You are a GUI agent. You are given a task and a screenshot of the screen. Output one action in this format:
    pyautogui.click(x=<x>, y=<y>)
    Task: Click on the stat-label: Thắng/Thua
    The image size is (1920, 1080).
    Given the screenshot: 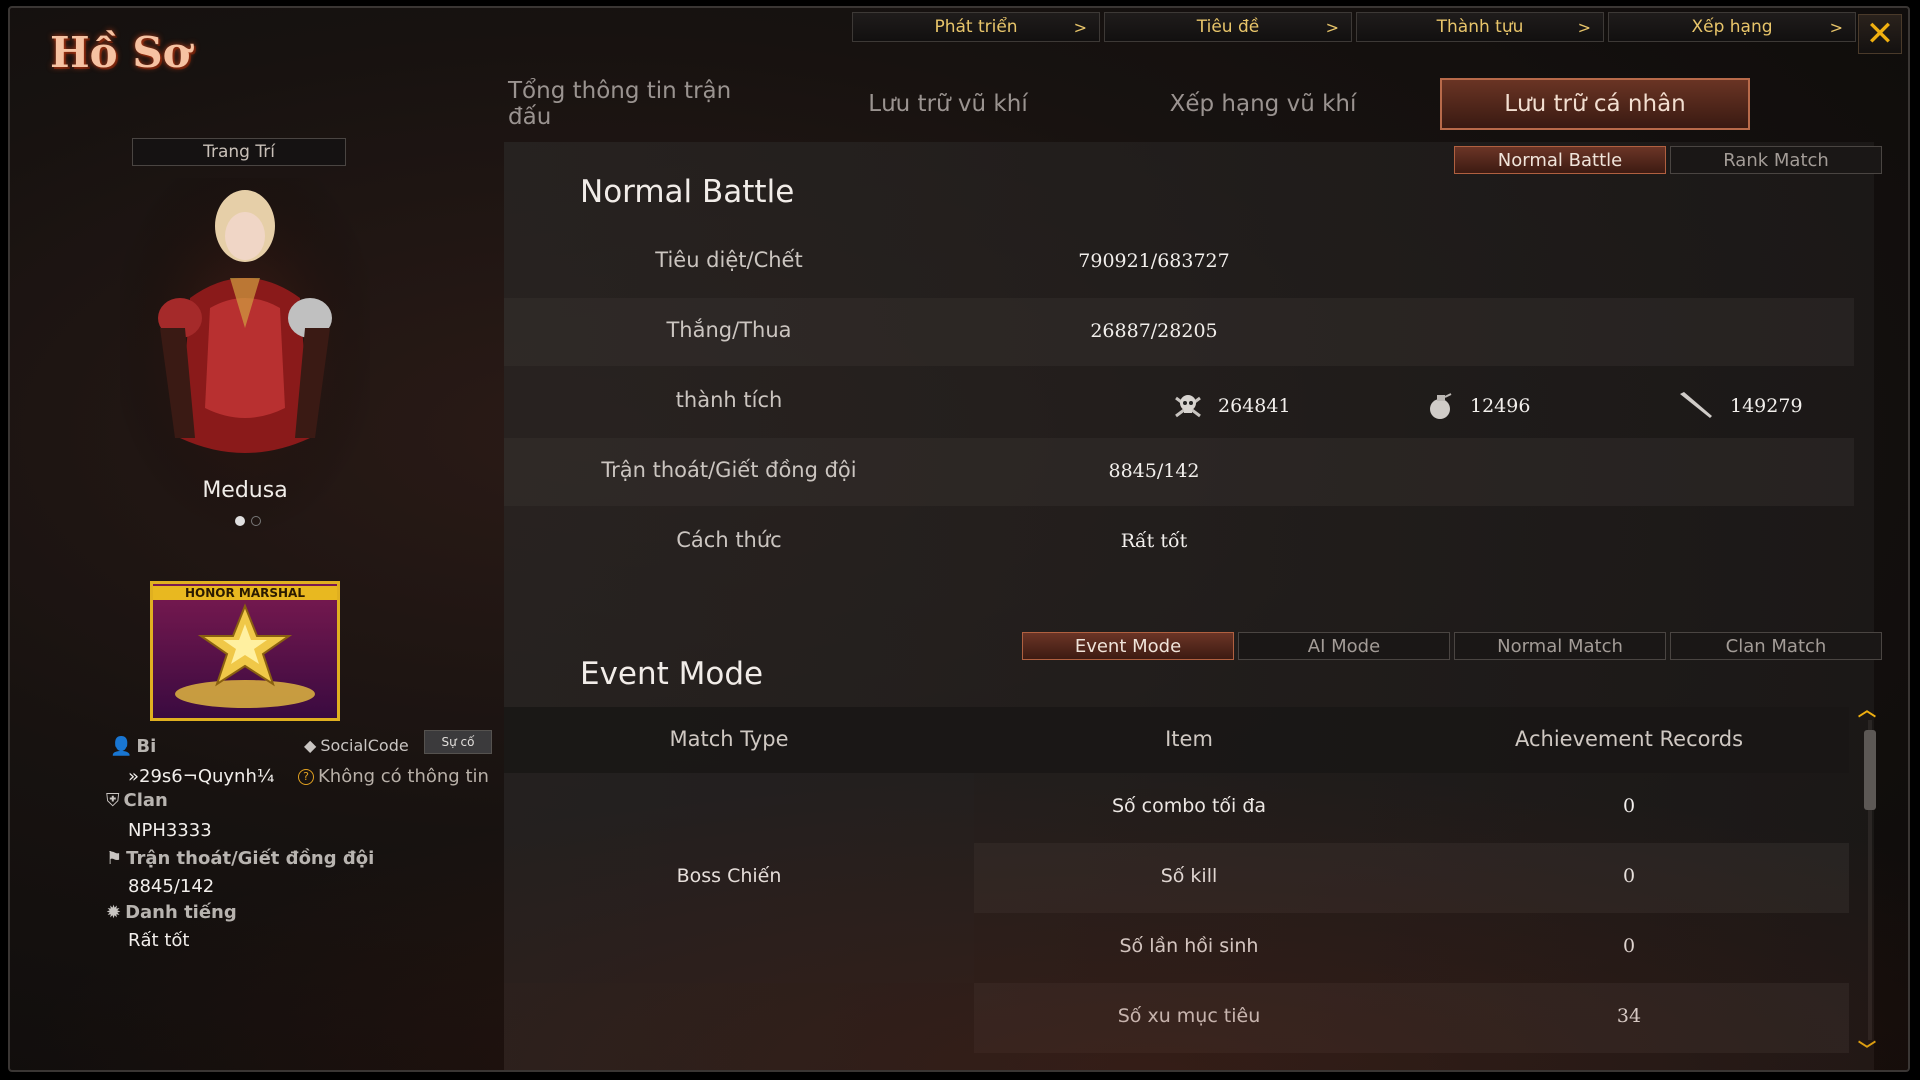 What is the action you would take?
    pyautogui.click(x=729, y=330)
    